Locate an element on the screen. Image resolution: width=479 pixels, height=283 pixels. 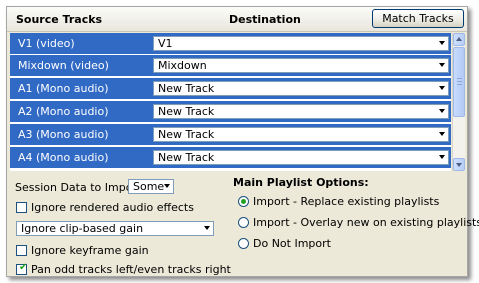
checkmark-icon: ✔ is located at coordinates (23, 267).